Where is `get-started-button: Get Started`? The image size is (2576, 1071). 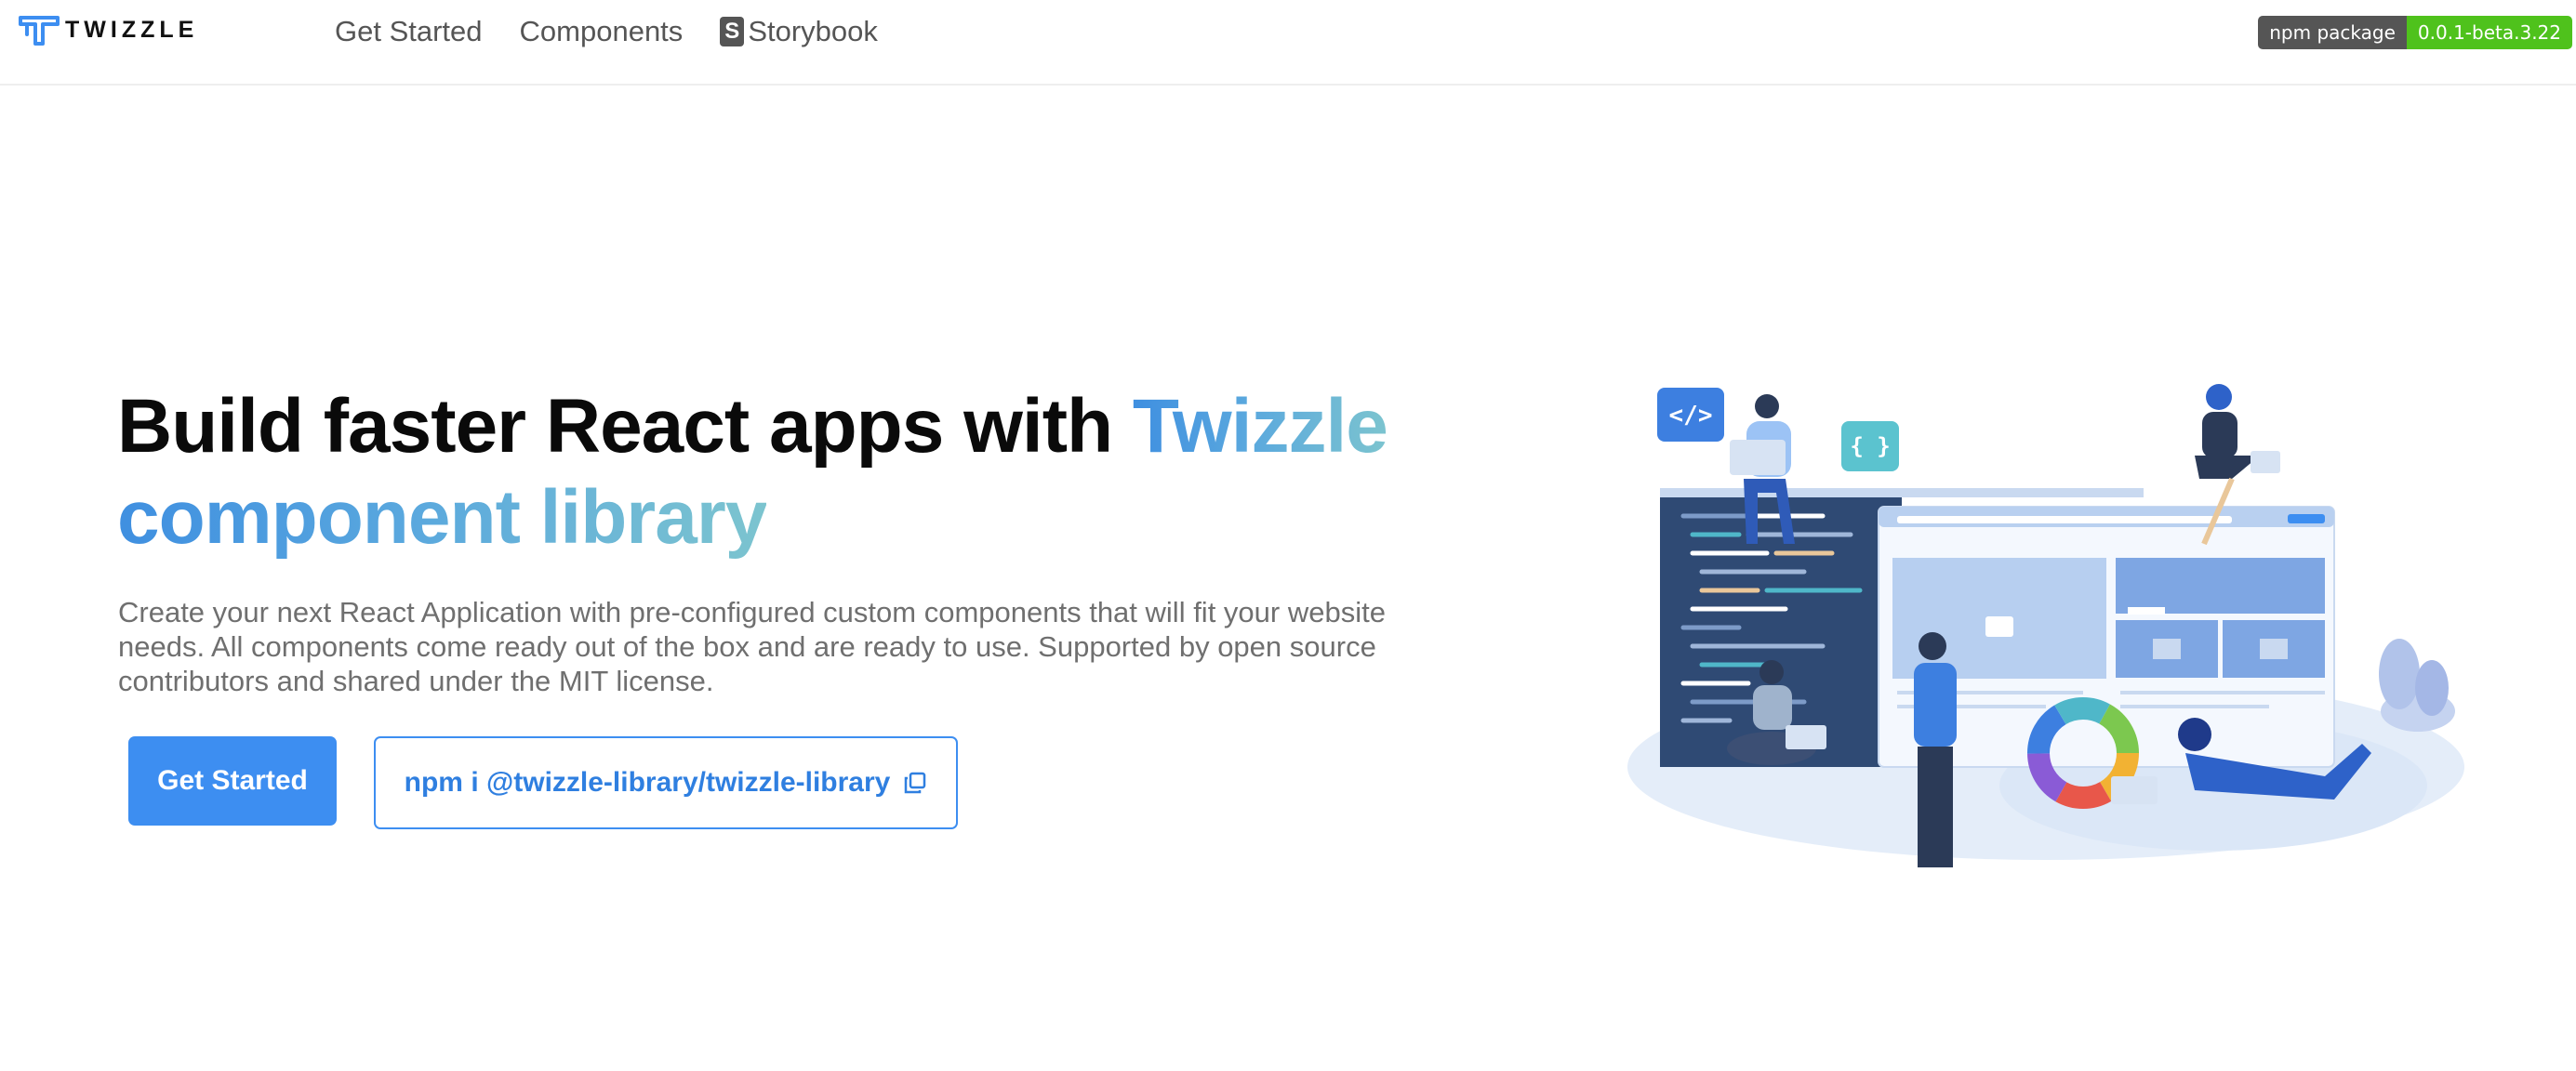
get-started-button: Get Started is located at coordinates (232, 781).